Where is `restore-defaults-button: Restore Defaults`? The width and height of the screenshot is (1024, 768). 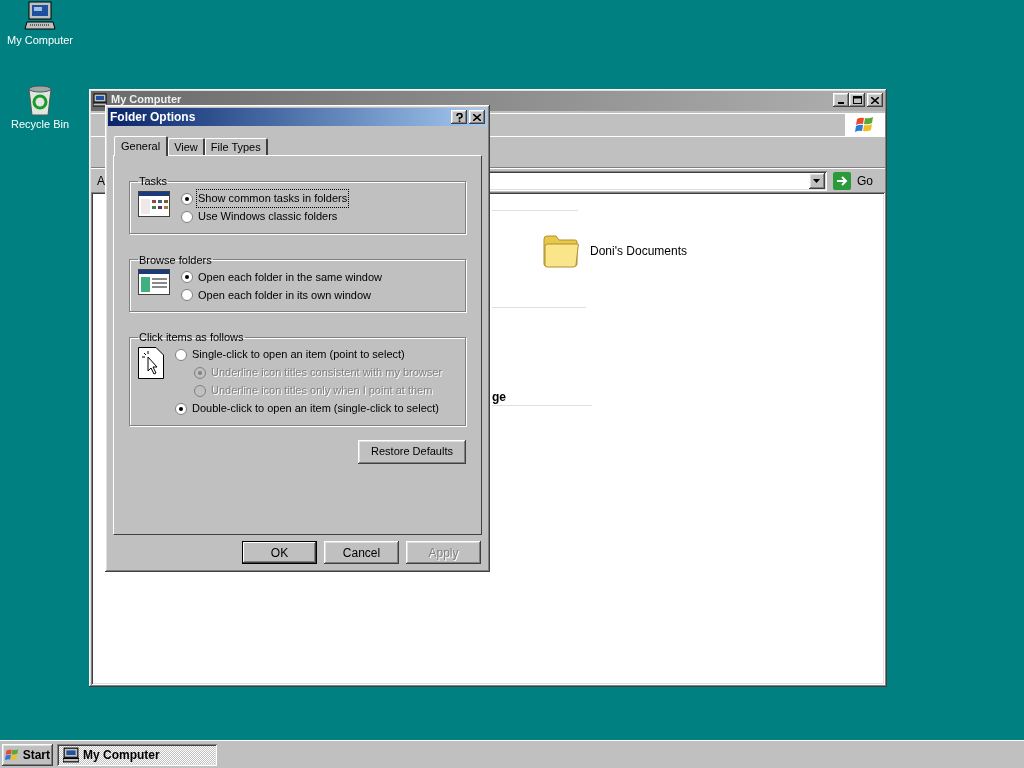 restore-defaults-button: Restore Defaults is located at coordinates (412, 451).